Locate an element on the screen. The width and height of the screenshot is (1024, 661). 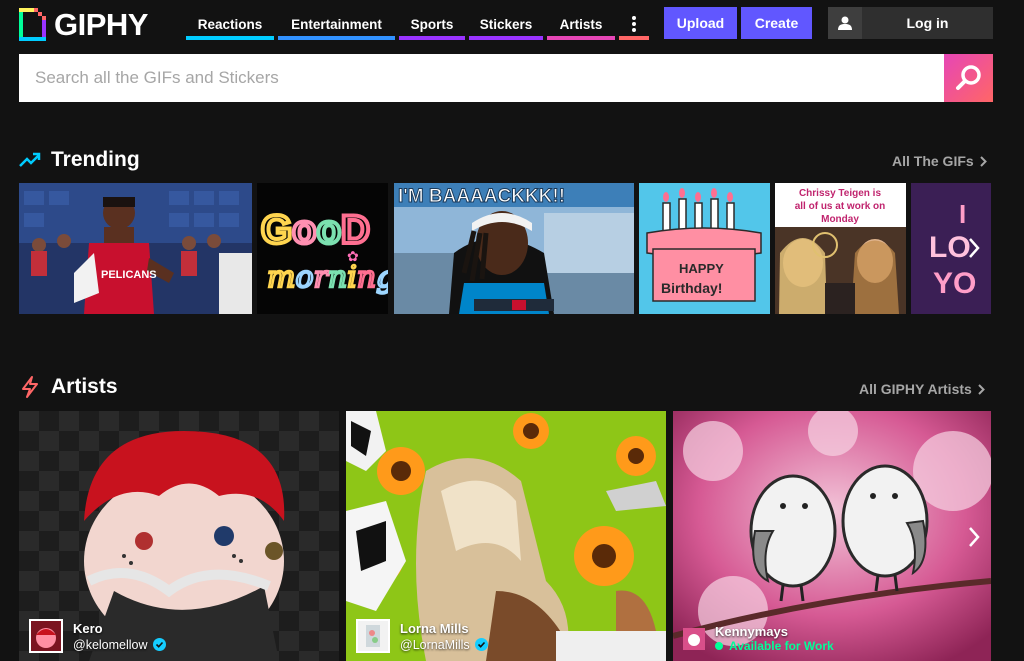
svg-text: GooD is located at coordinates (315, 230).